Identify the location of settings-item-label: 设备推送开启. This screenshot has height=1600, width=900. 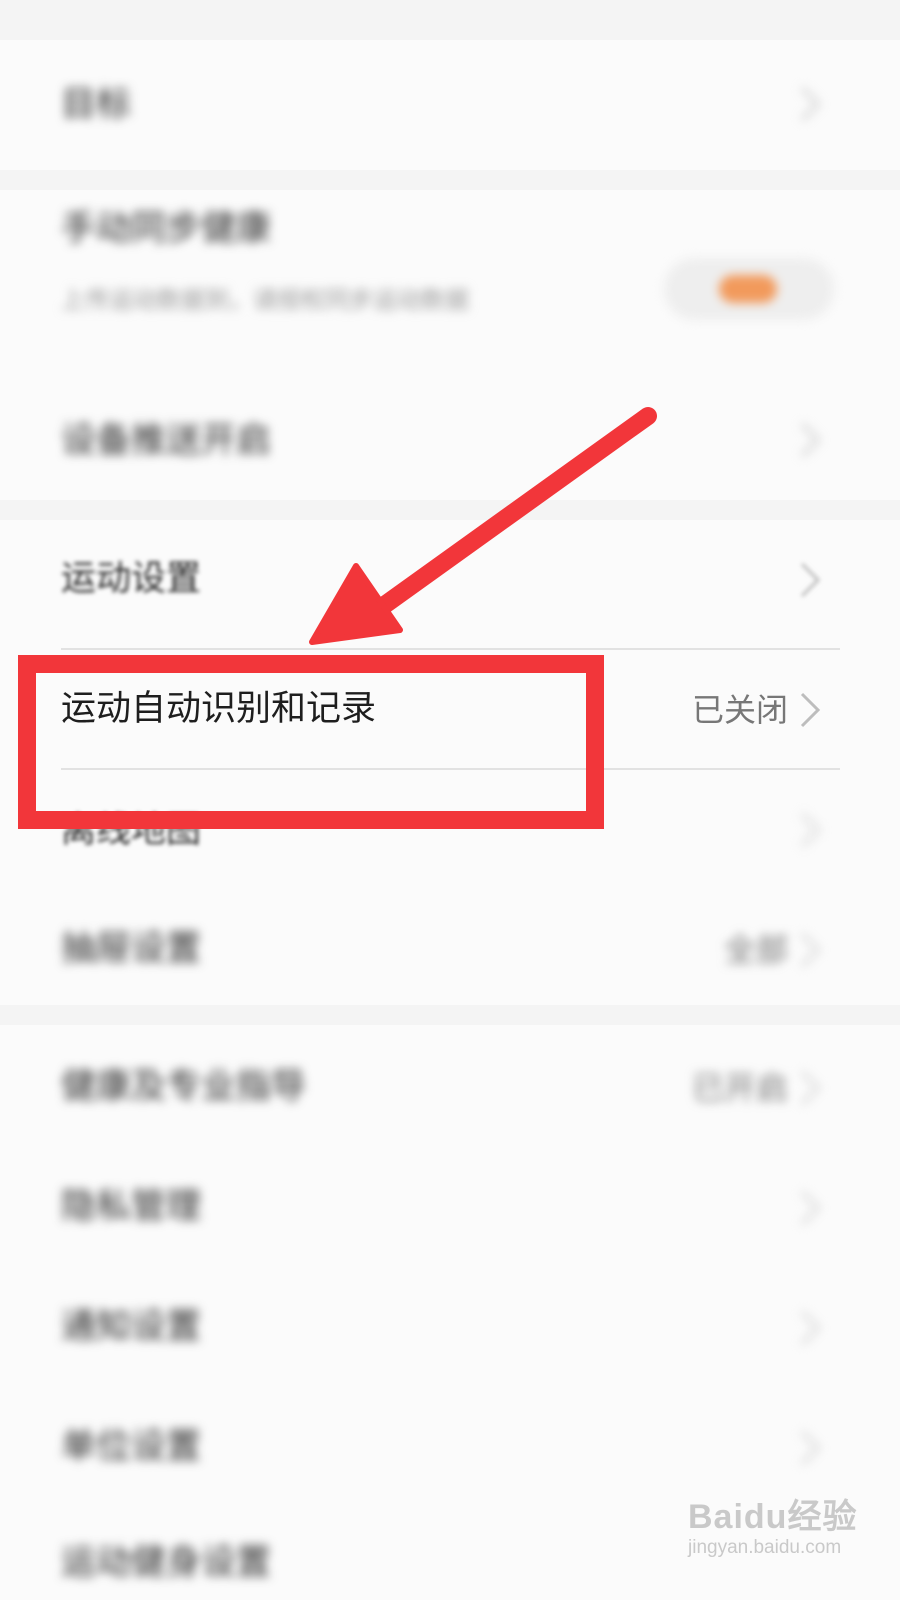
(166, 441).